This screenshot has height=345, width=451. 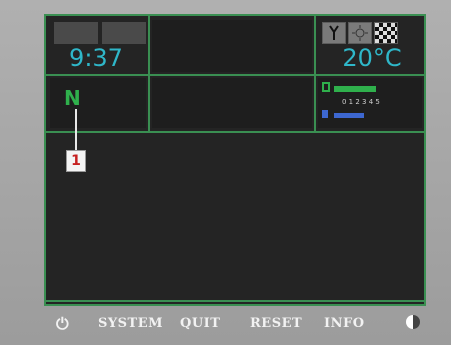 I want to click on sun-icon, so click(x=360, y=33).